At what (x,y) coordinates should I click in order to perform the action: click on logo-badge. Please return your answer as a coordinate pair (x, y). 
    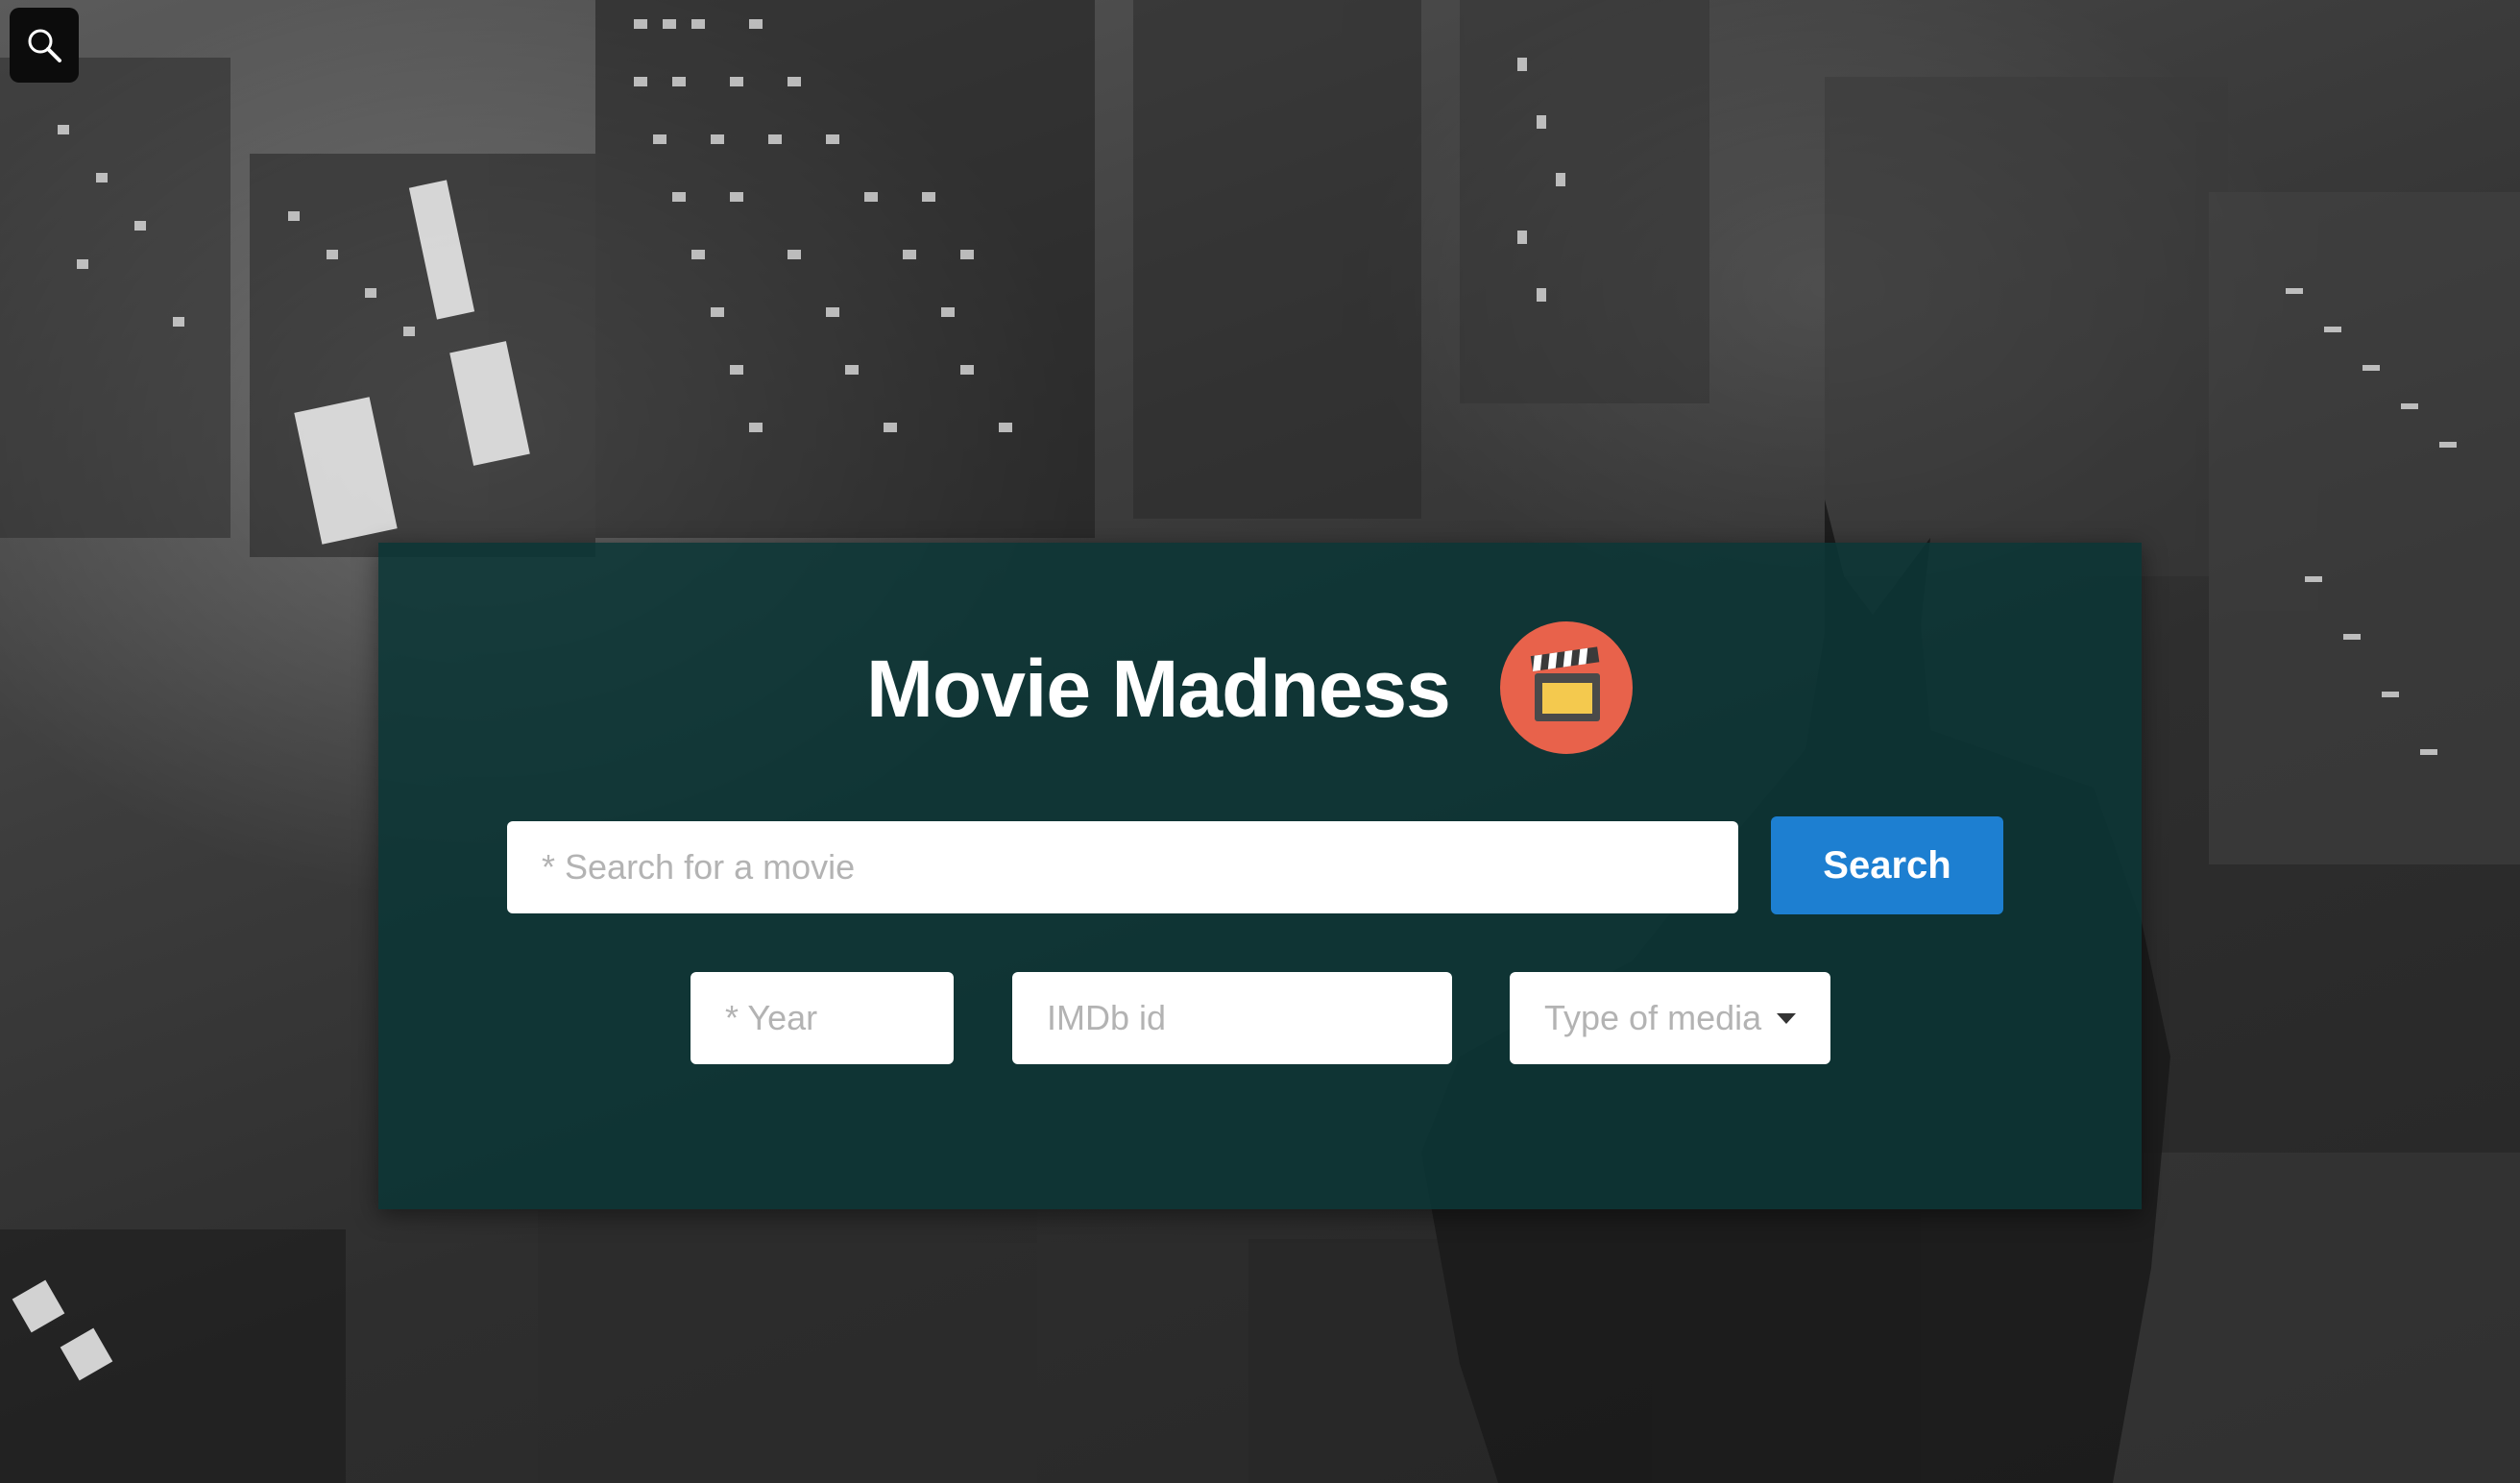
    Looking at the image, I should click on (1566, 687).